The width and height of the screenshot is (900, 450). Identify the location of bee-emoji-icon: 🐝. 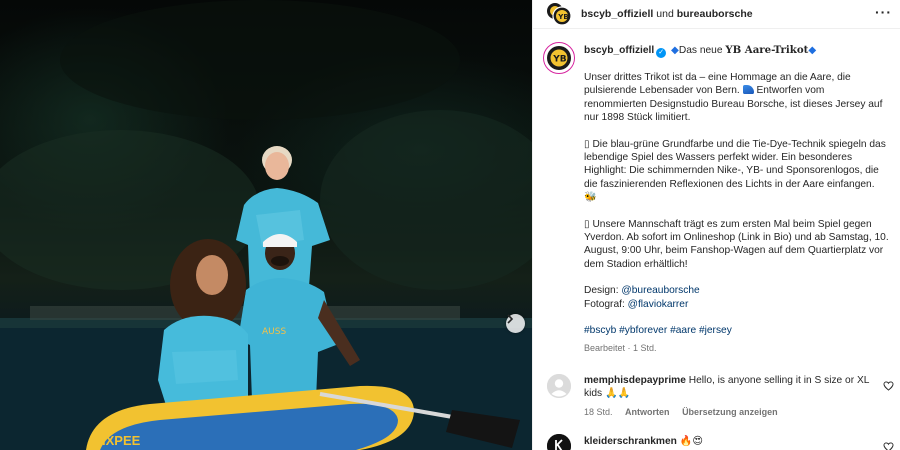
(590, 198).